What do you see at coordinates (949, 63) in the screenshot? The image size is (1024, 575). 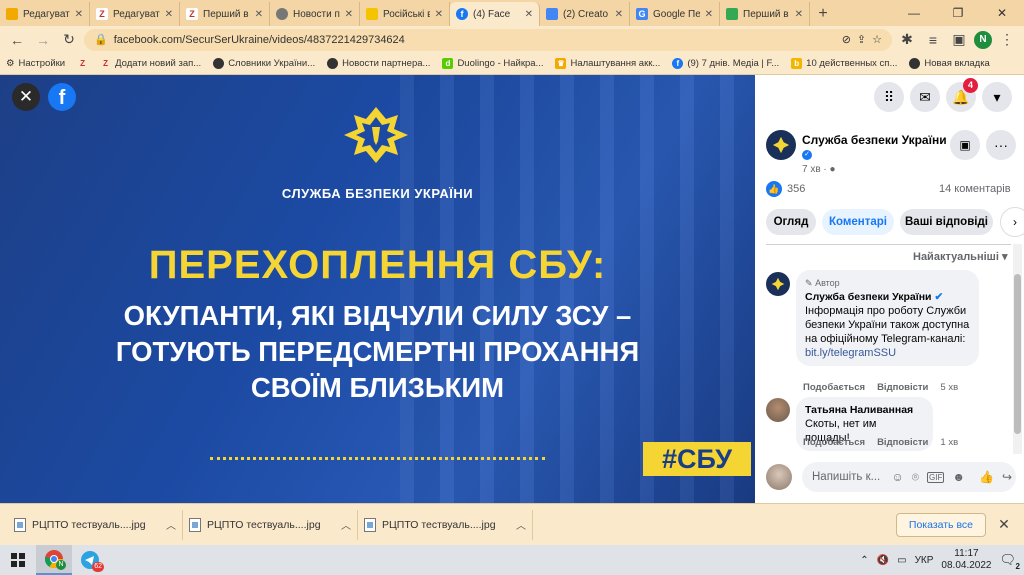 I see `bookmark-new-tab: Новая вкладка` at bounding box center [949, 63].